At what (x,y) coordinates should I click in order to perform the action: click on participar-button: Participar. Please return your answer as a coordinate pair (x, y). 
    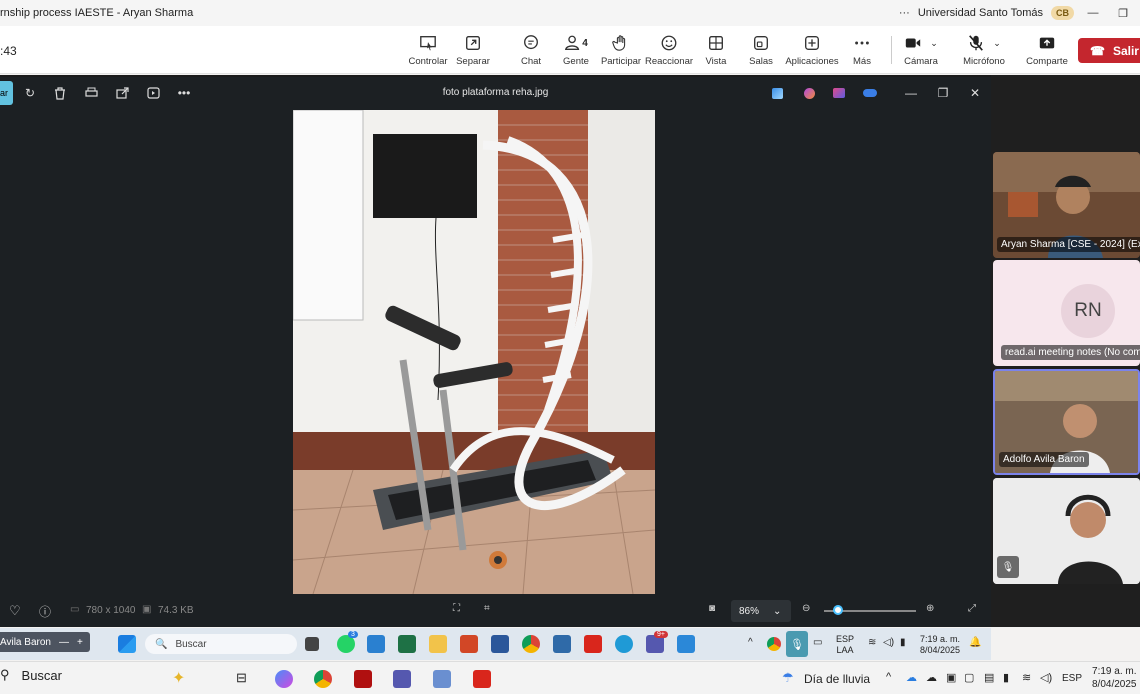
    Looking at the image, I should click on (621, 49).